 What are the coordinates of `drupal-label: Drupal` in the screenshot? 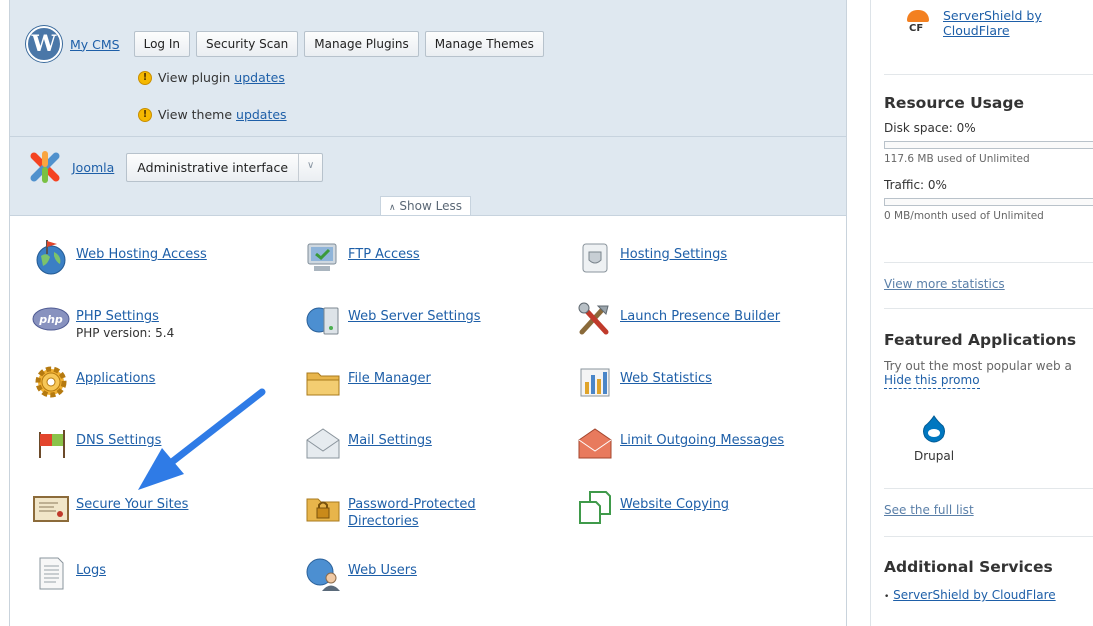 It's located at (934, 456).